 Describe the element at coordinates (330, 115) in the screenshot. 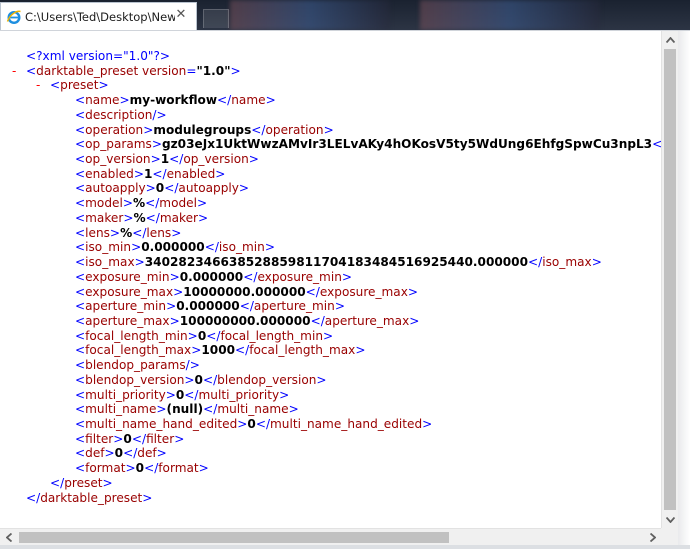

I see `xml-field-description: <description/>` at that location.